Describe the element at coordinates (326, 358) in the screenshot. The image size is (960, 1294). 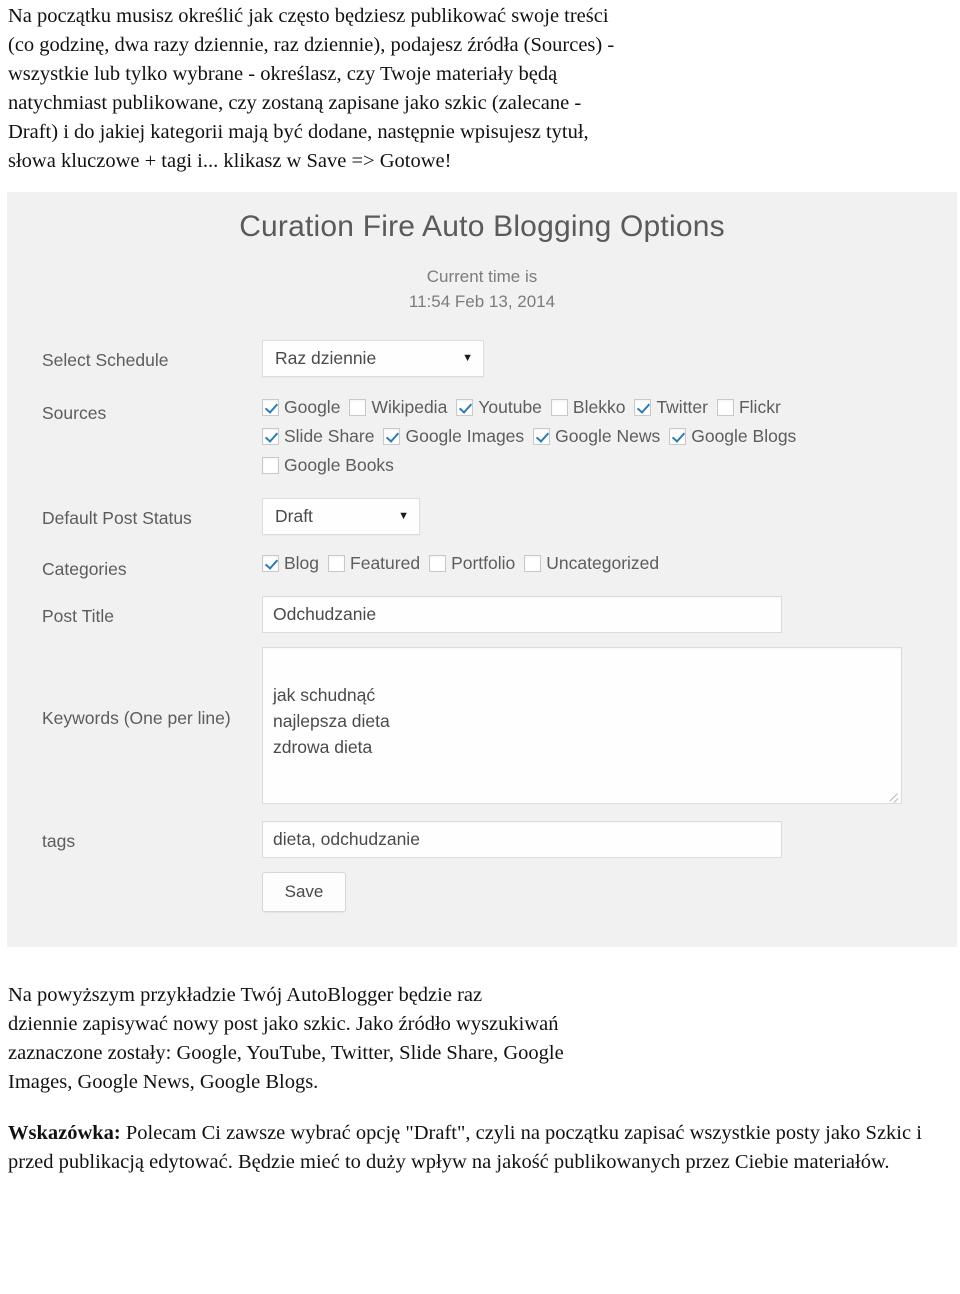
I see `schedule-select-value: Raz dziennie` at that location.